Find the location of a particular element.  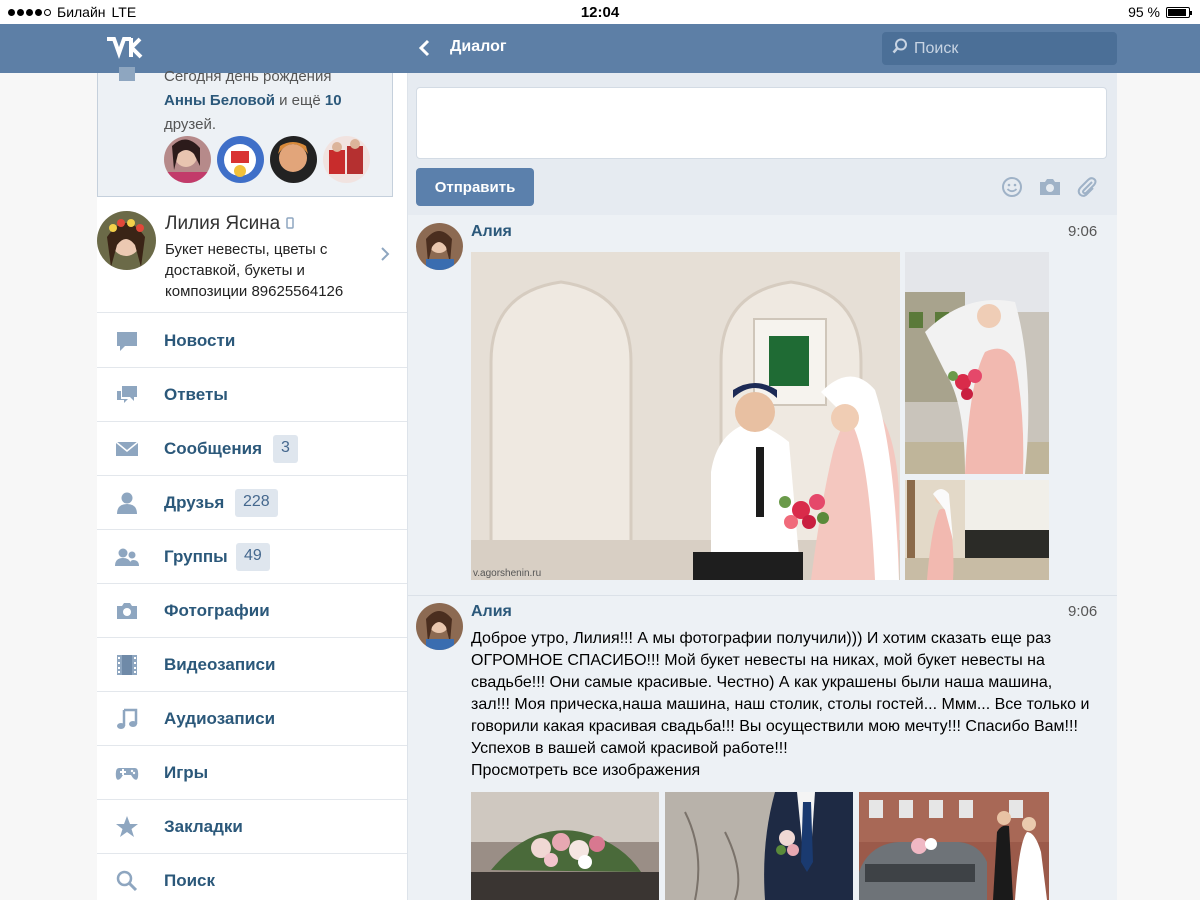

emoji-icon is located at coordinates (1012, 189).